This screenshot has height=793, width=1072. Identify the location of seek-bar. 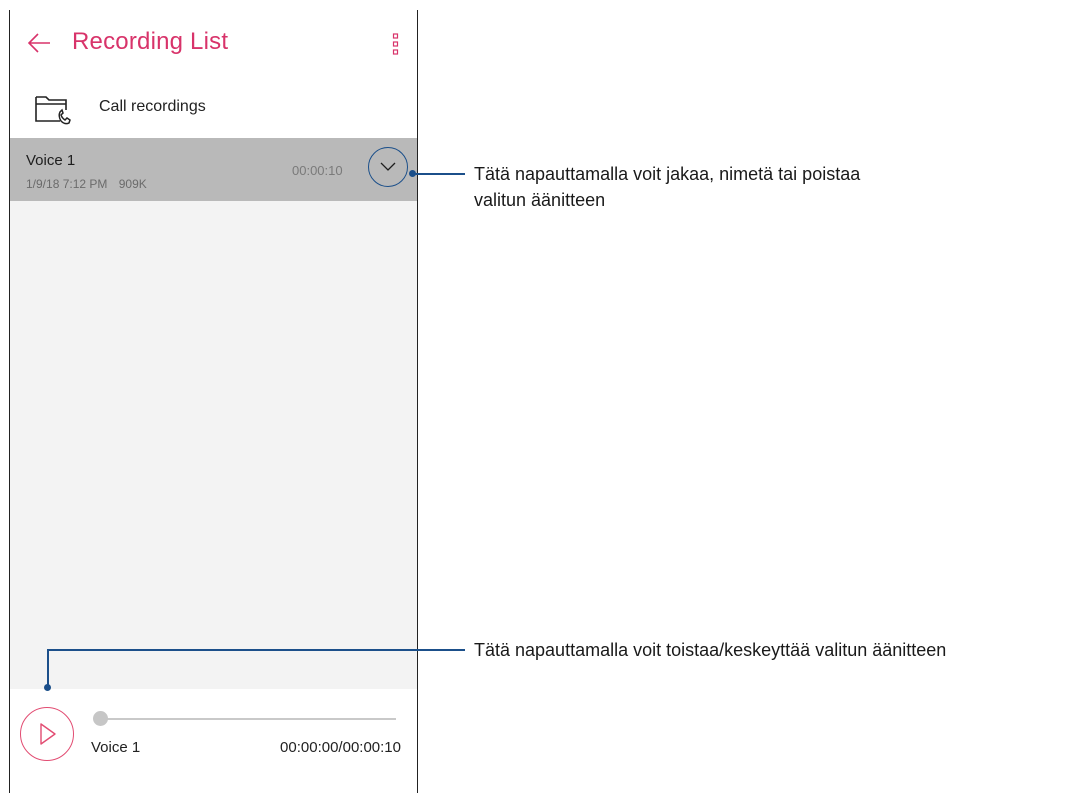
(247, 719).